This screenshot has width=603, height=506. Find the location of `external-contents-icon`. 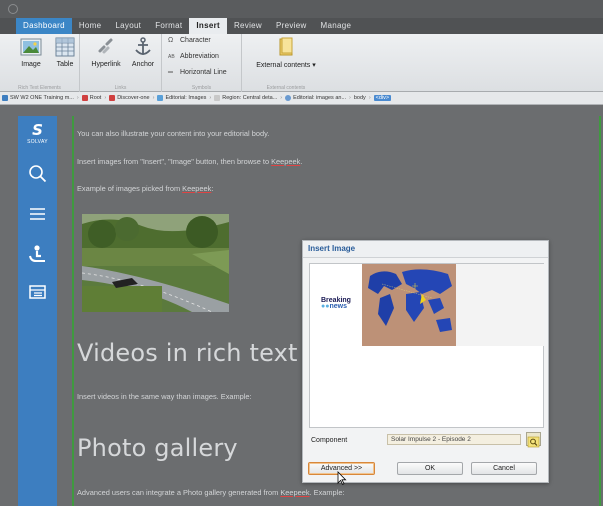

external-contents-icon is located at coordinates (286, 47).